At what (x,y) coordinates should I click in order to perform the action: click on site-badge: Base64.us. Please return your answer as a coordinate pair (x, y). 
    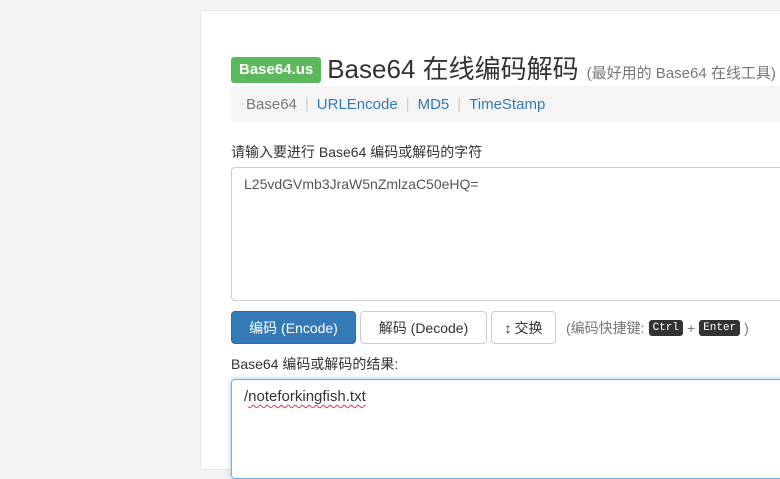
    Looking at the image, I should click on (276, 70).